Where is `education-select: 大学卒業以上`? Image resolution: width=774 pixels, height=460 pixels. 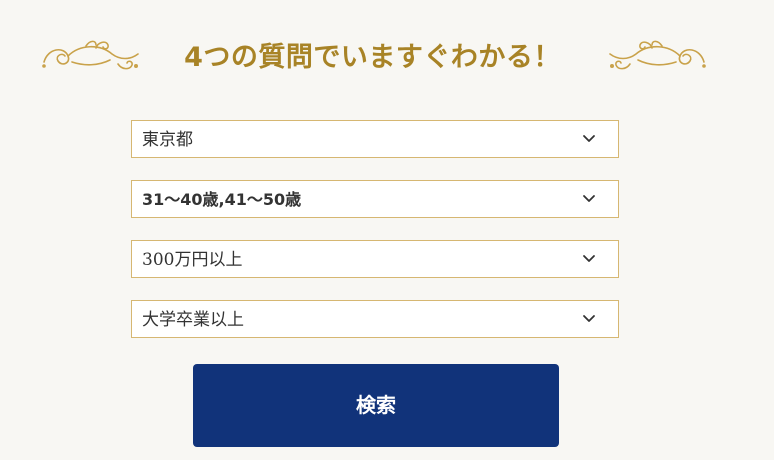 education-select: 大学卒業以上 is located at coordinates (375, 319).